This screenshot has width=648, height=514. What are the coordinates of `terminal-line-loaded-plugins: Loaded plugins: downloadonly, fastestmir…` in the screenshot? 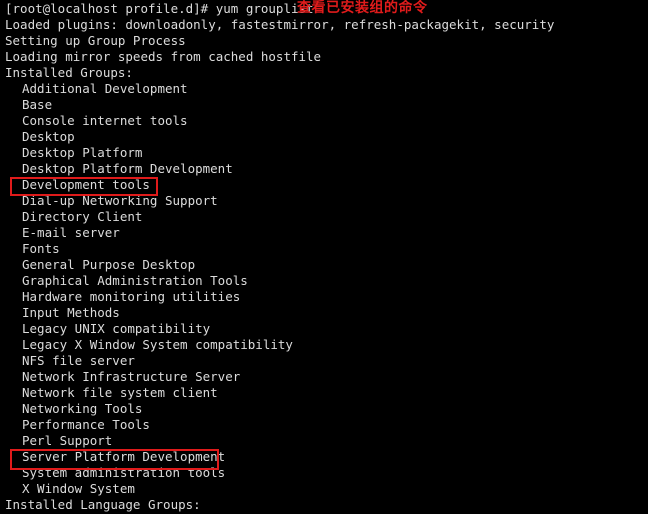 It's located at (280, 24).